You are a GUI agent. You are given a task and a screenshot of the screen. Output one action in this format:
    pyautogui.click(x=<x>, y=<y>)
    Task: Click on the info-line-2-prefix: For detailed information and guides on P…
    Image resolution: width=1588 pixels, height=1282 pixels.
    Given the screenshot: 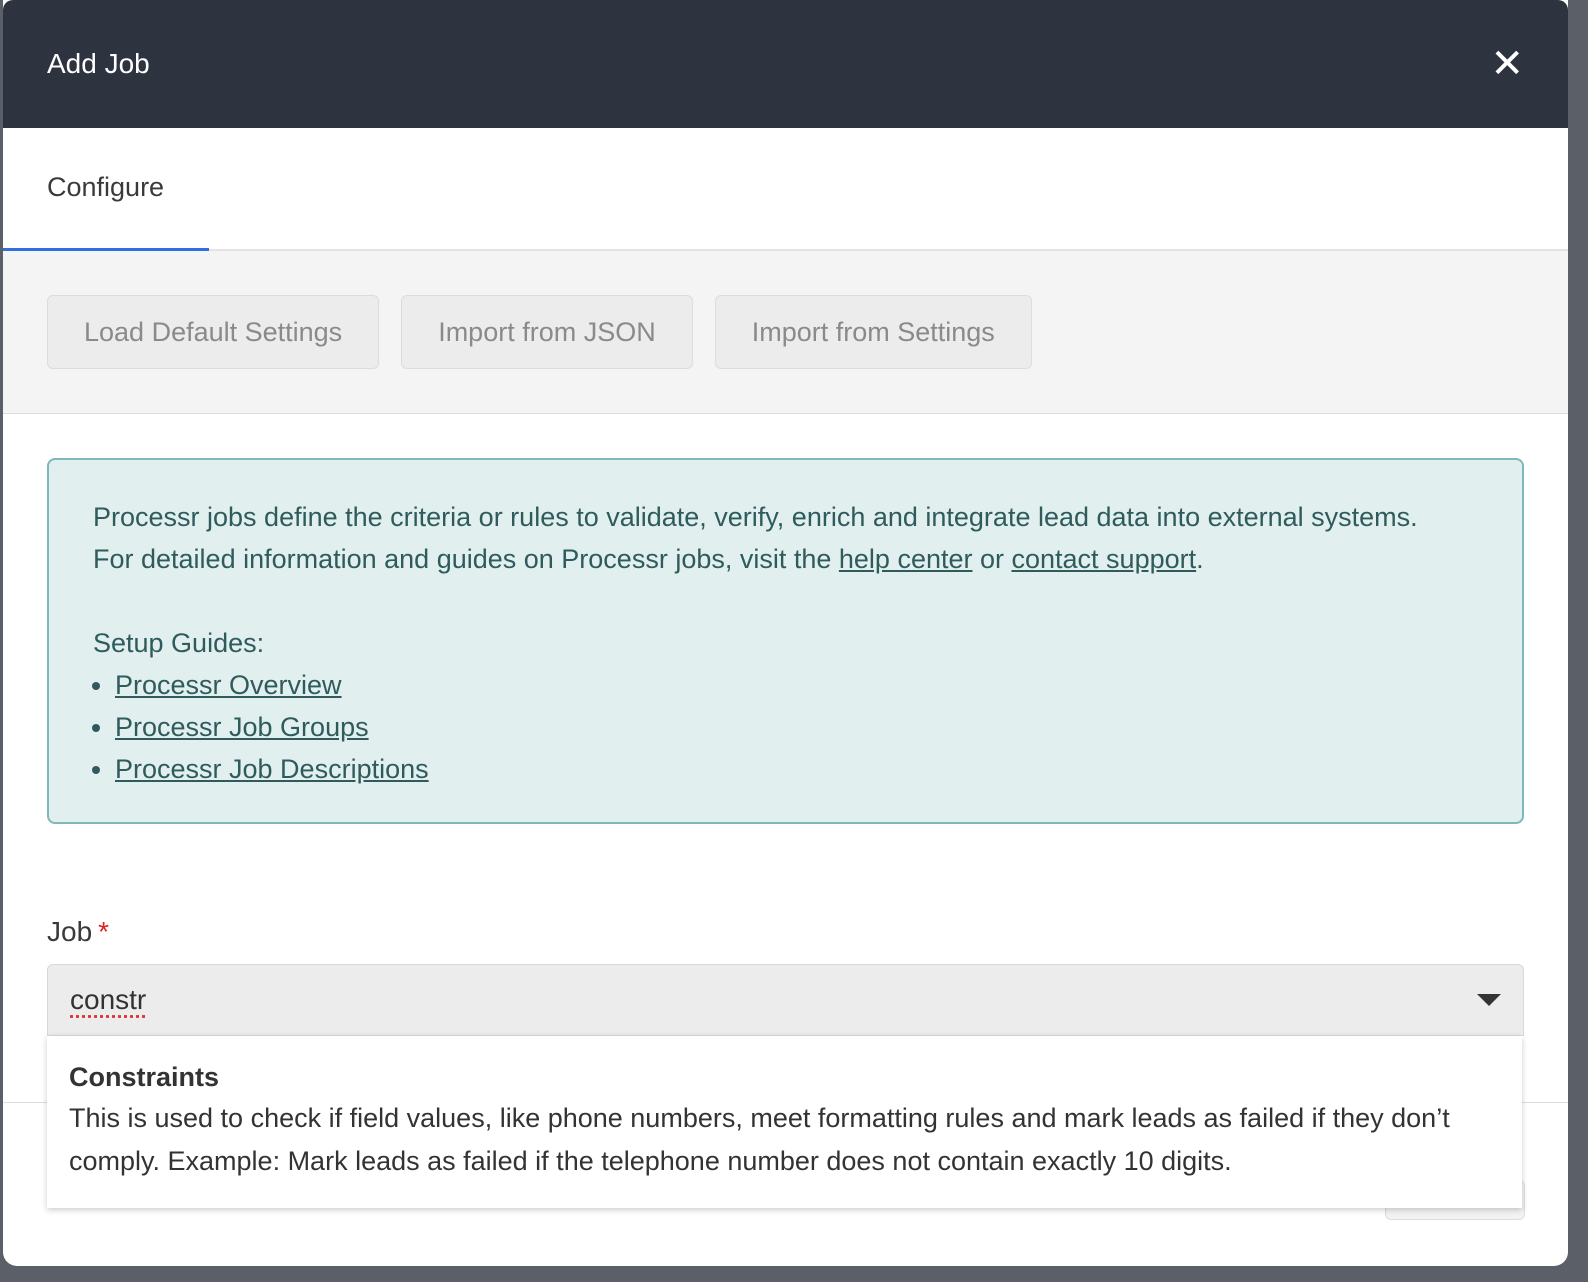 What is the action you would take?
    pyautogui.click(x=466, y=559)
    